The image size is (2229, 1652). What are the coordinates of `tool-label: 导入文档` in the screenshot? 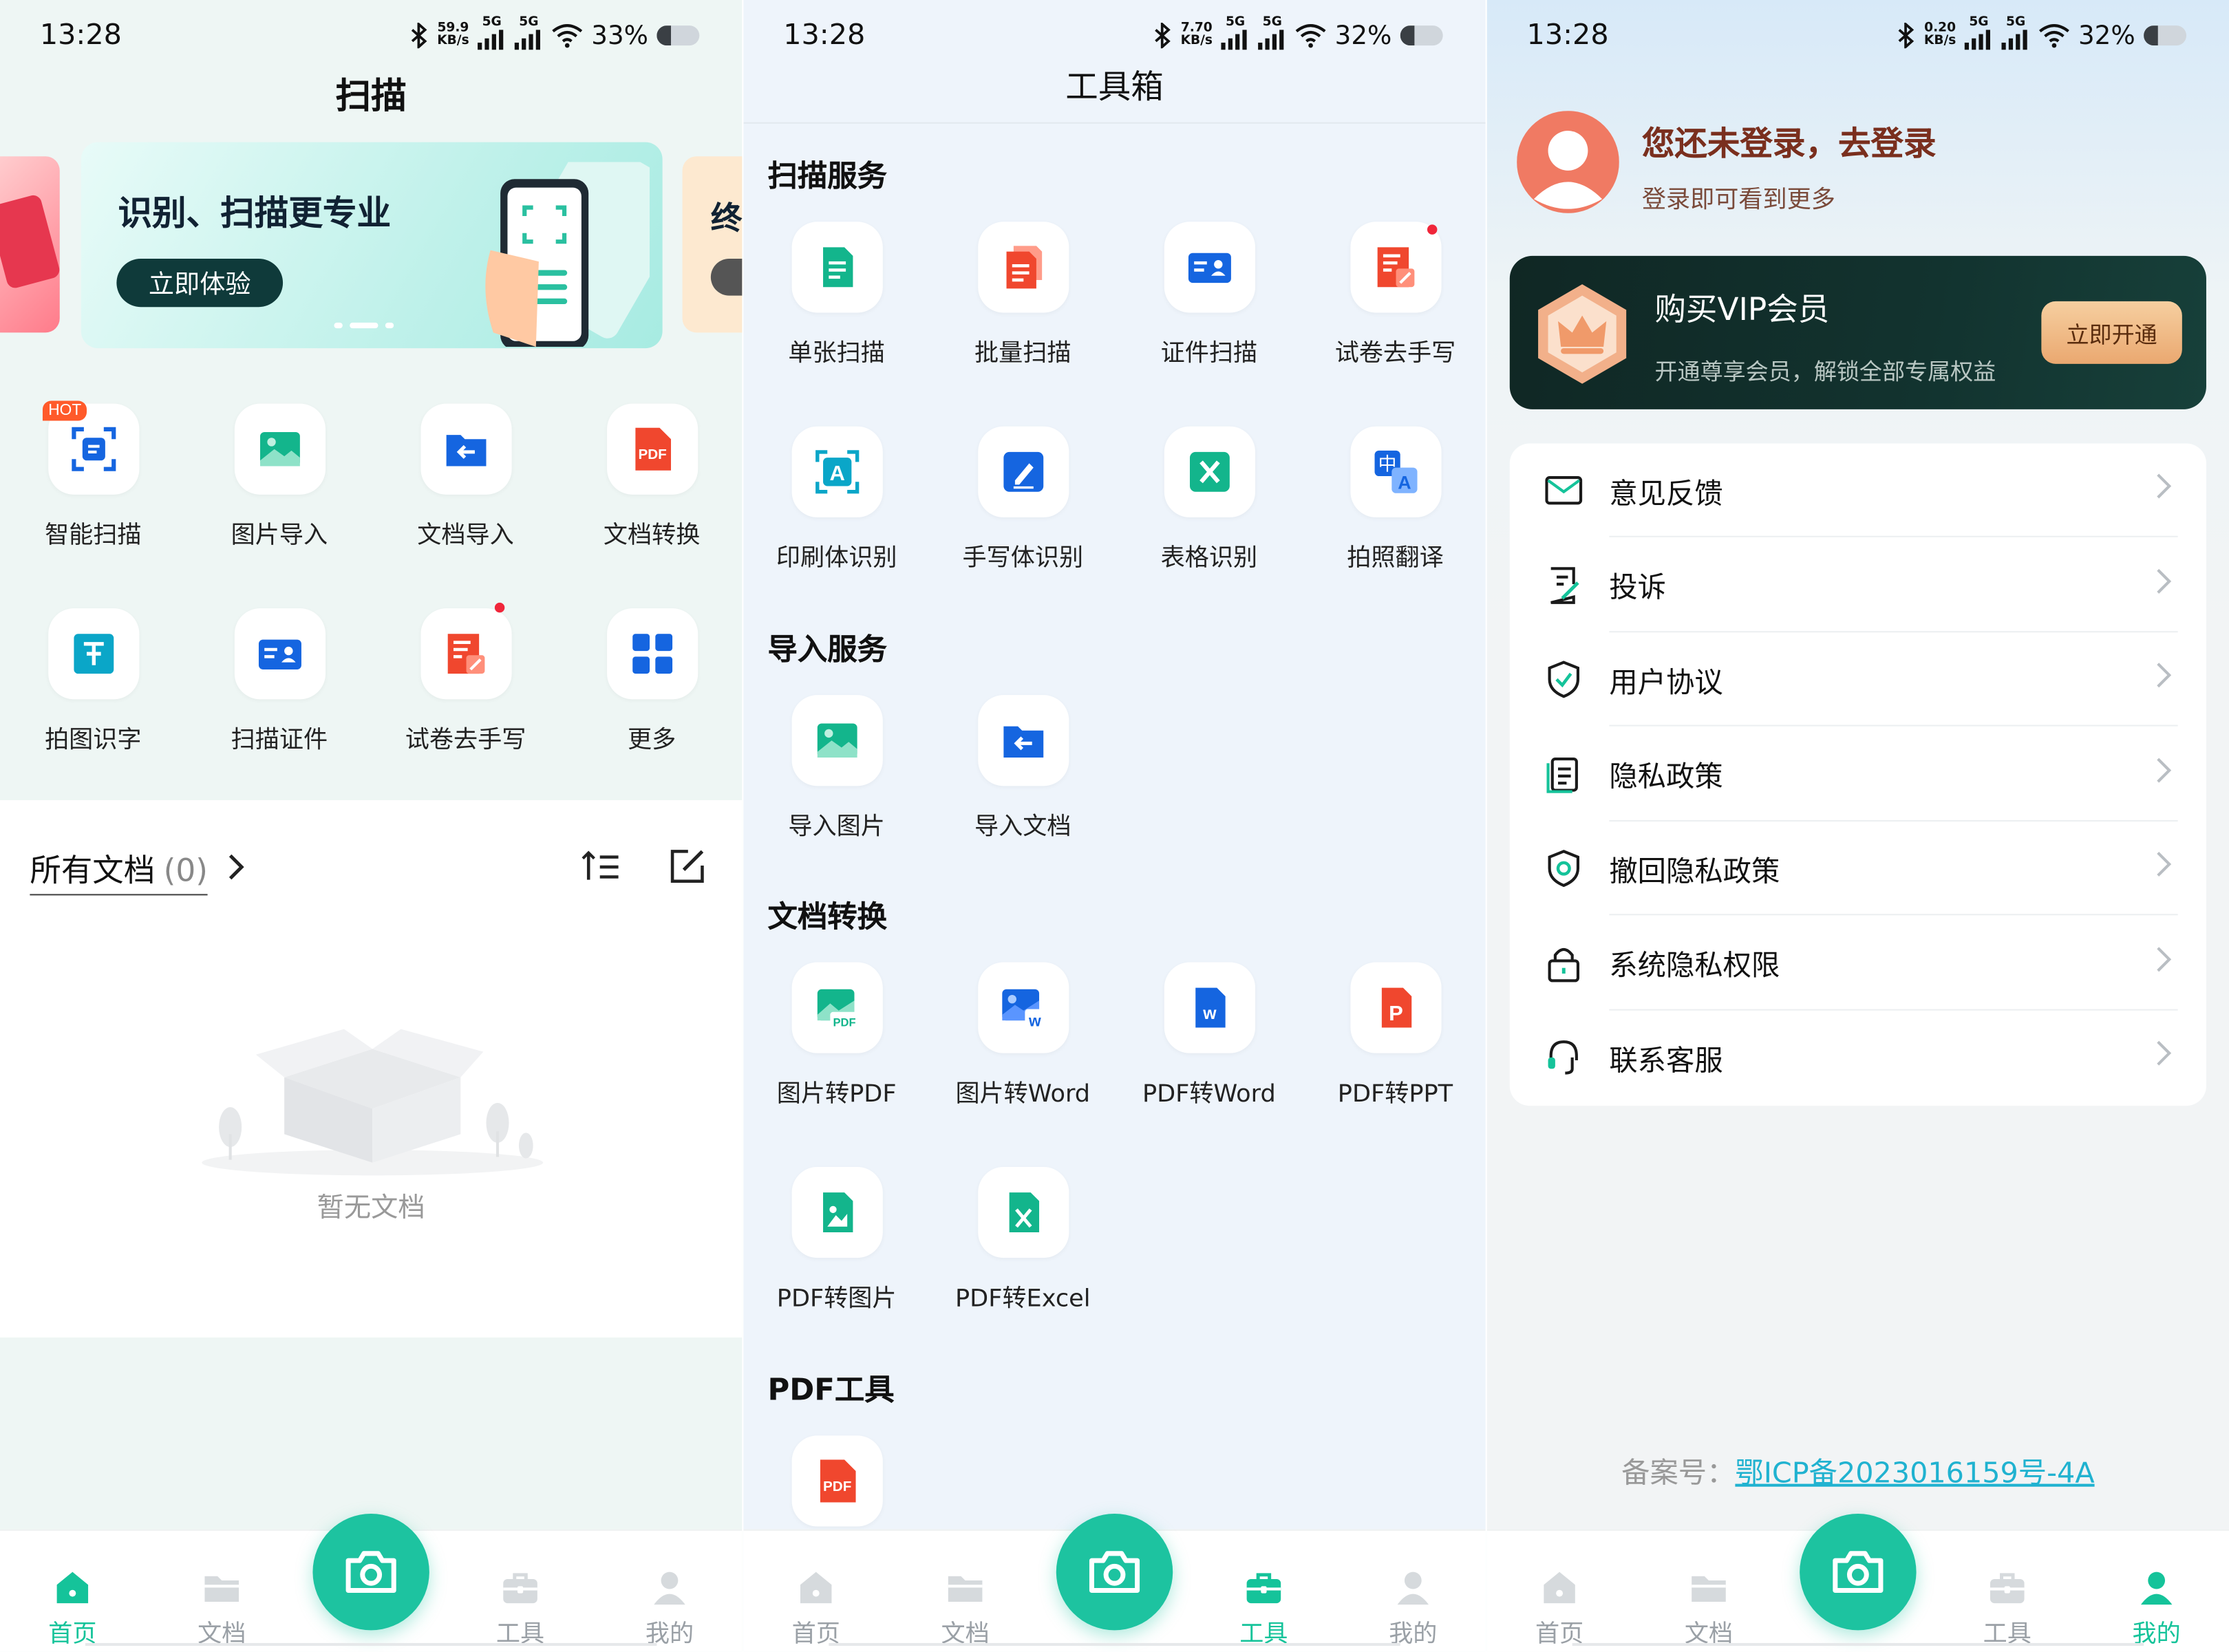 It's located at (1022, 827).